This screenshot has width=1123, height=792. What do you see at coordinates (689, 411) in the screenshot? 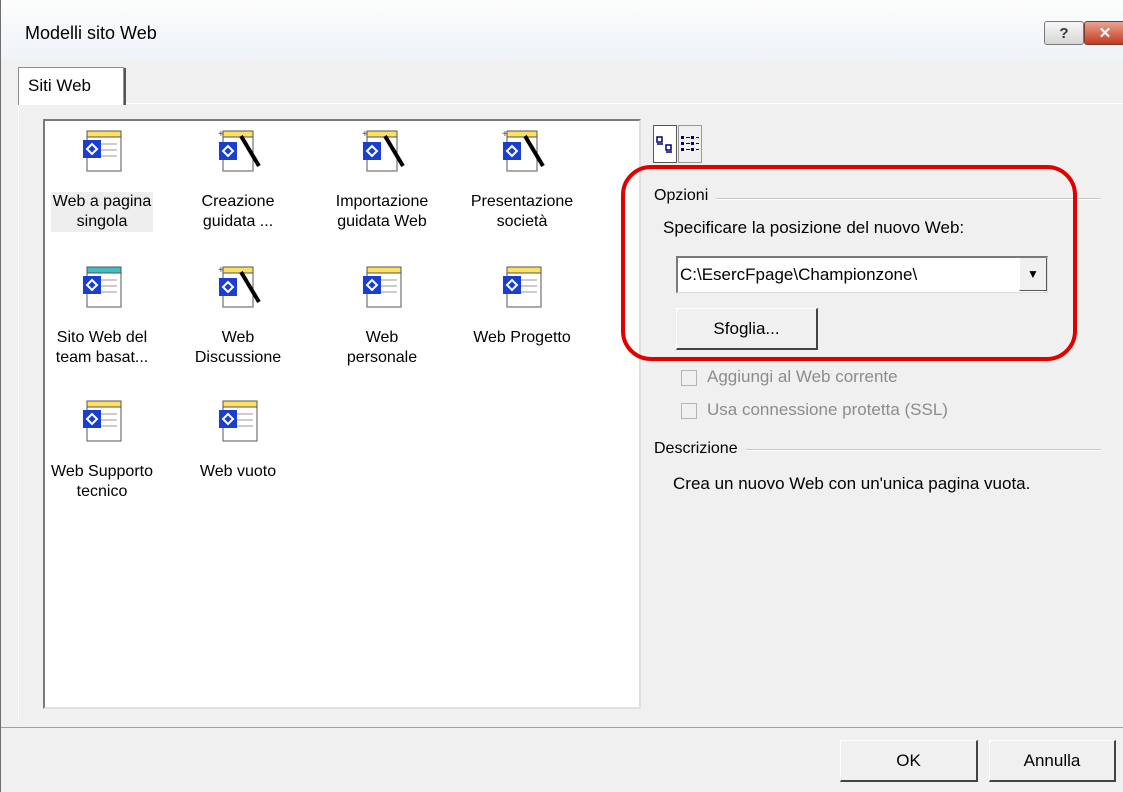
I see `ssl-checkbox` at bounding box center [689, 411].